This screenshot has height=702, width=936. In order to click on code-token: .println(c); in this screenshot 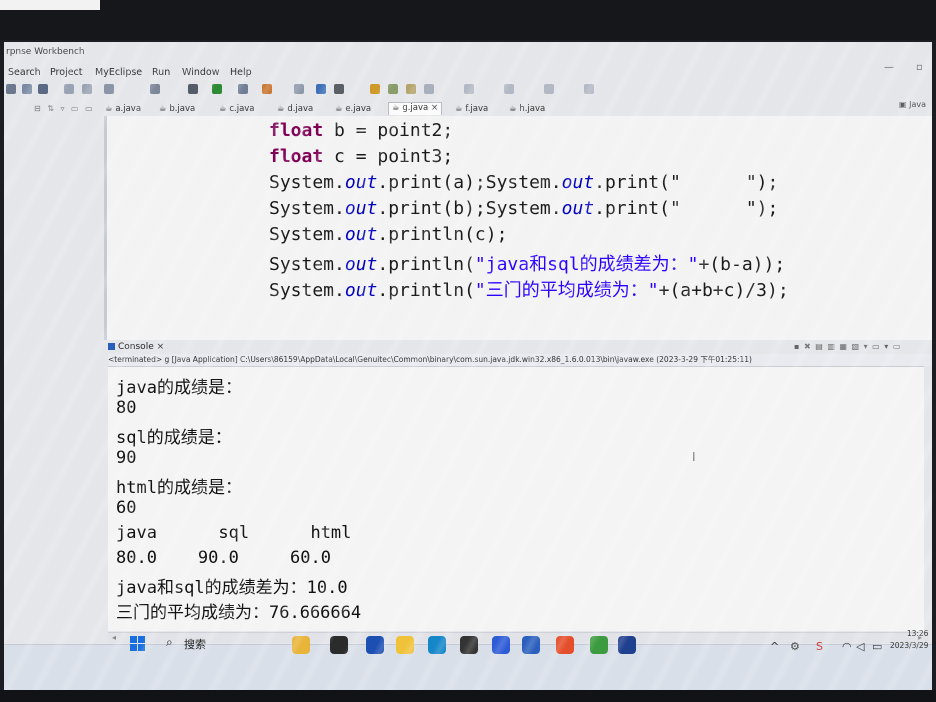, I will do `click(442, 234)`.